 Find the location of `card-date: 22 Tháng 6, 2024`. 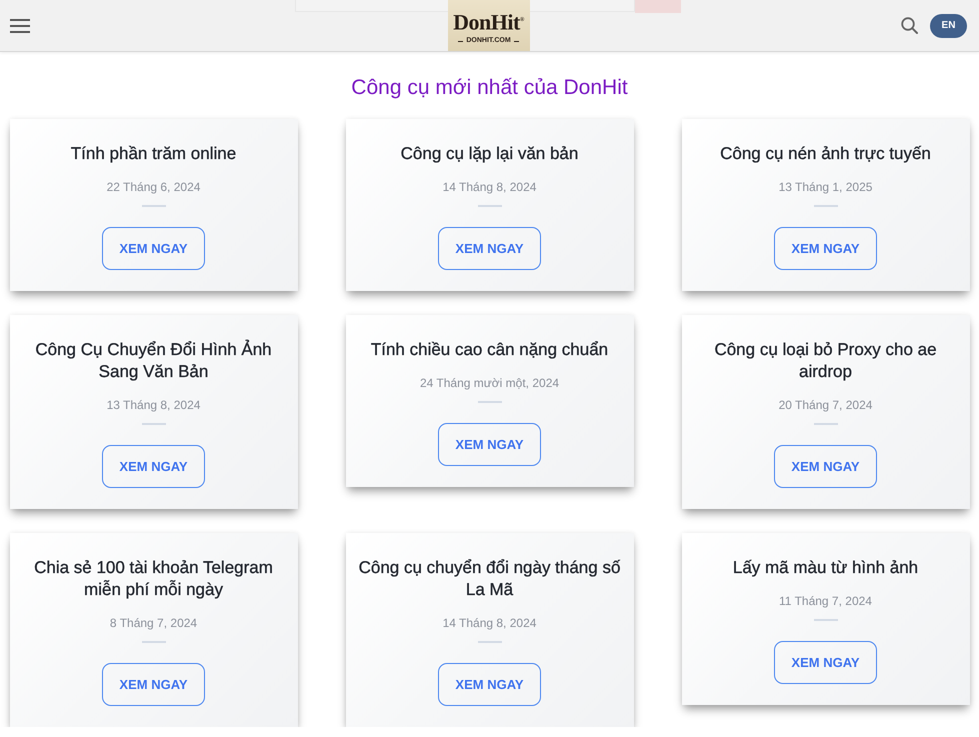

card-date: 22 Tháng 6, 2024 is located at coordinates (153, 187).